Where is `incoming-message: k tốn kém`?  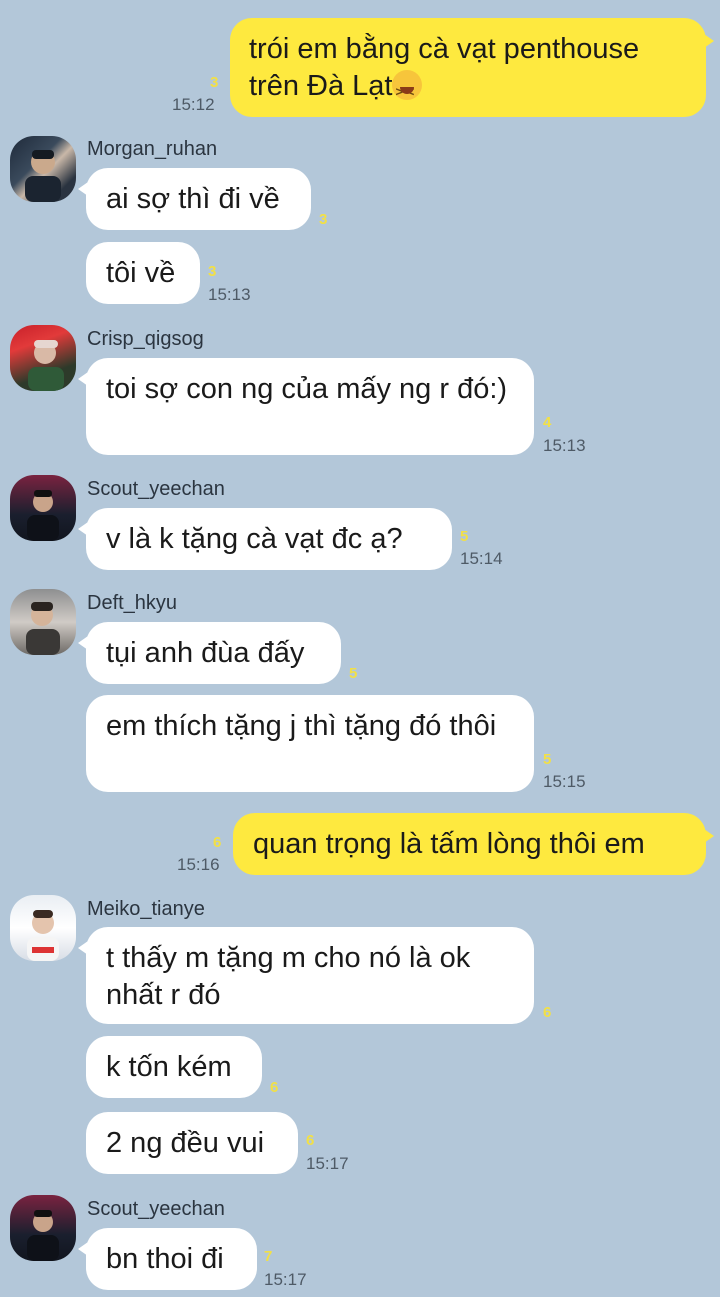 incoming-message: k tốn kém is located at coordinates (174, 1067).